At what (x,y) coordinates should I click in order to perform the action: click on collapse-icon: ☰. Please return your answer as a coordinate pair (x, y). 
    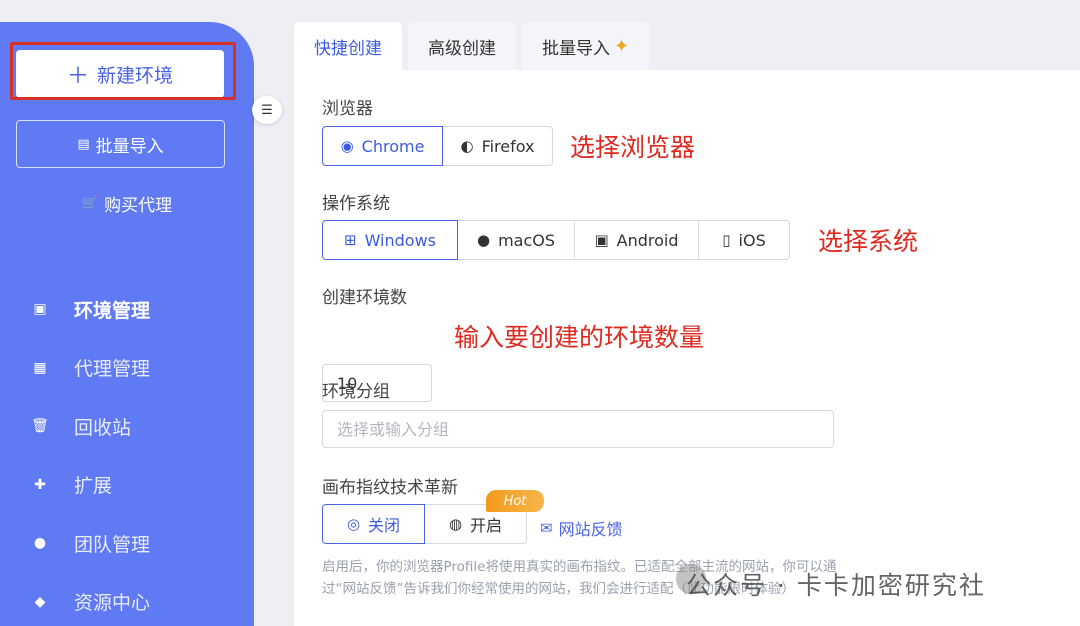
    Looking at the image, I should click on (267, 110).